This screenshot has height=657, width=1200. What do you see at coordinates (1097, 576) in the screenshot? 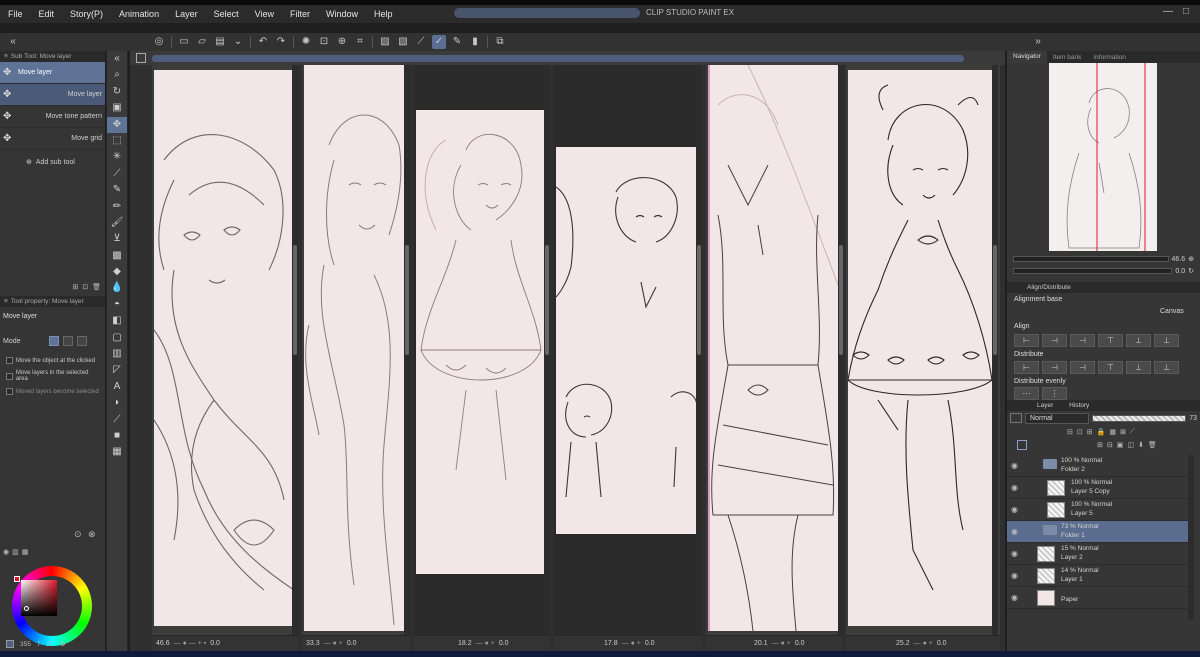
I see `layer-row: ◉ 14 % Normal Layer 1` at bounding box center [1097, 576].